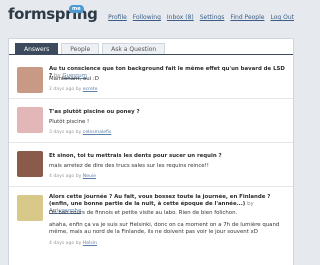 The width and height of the screenshot is (320, 265). Describe the element at coordinates (69, 122) in the screenshot. I see `answer-text: Plutôt piscine !` at that location.